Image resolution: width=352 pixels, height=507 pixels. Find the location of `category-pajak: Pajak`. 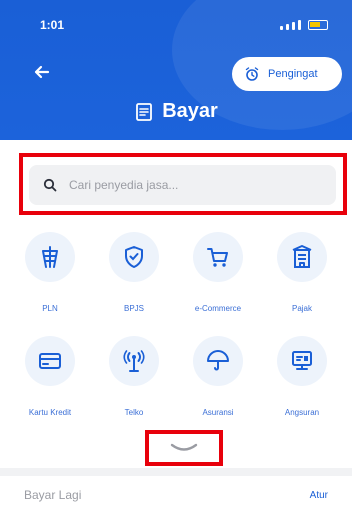

category-pajak: Pajak is located at coordinates (302, 282).